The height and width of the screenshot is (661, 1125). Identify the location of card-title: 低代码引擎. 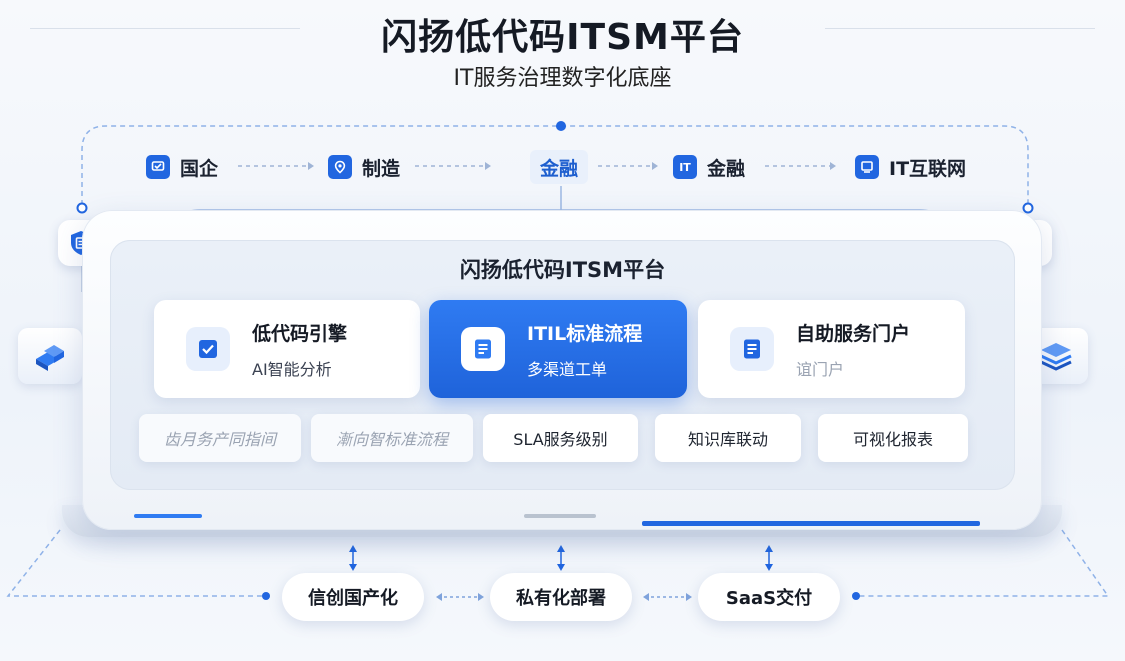
(300, 333).